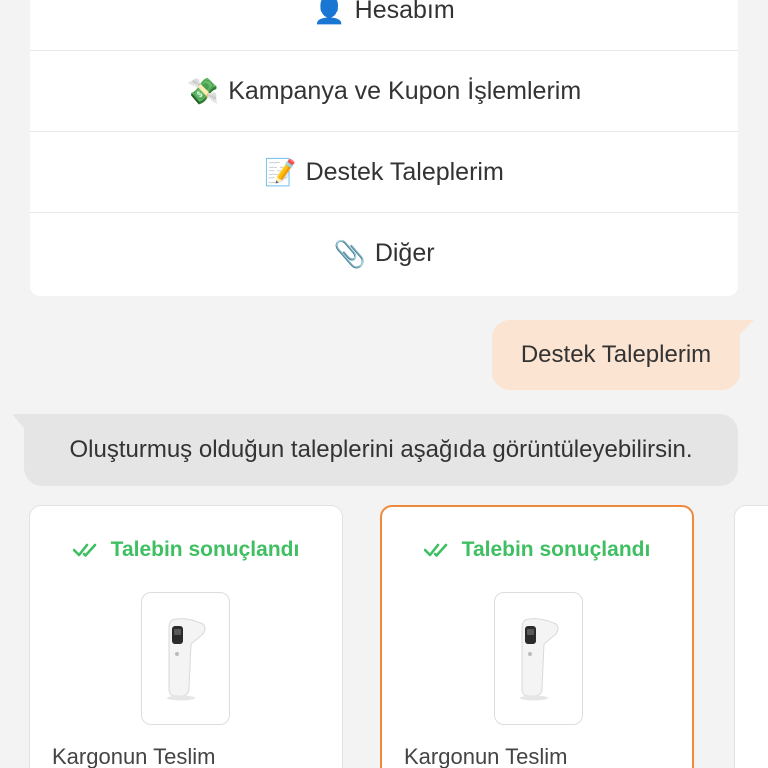 This screenshot has height=768, width=768. I want to click on memo-icon: 📝, so click(280, 172).